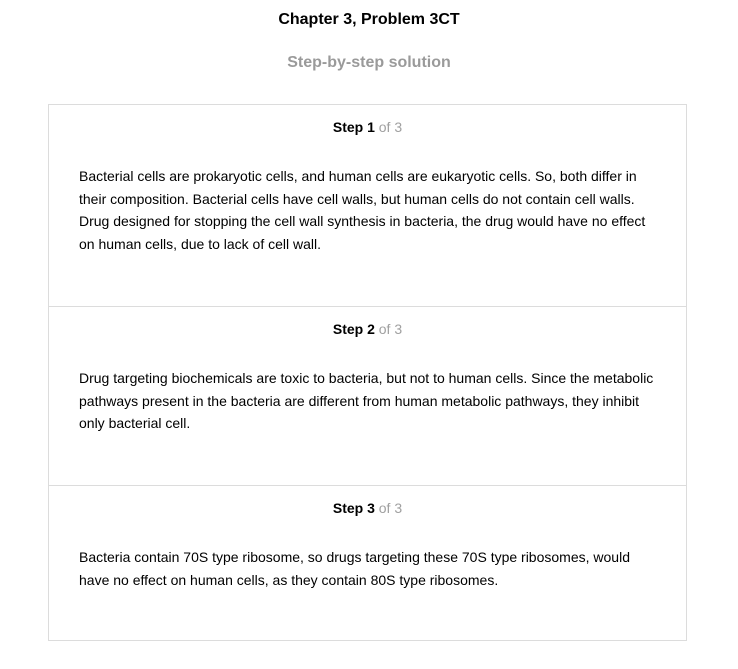 This screenshot has width=738, height=669. Describe the element at coordinates (369, 62) in the screenshot. I see `solution-subtitle: Step-by-step solution` at that location.